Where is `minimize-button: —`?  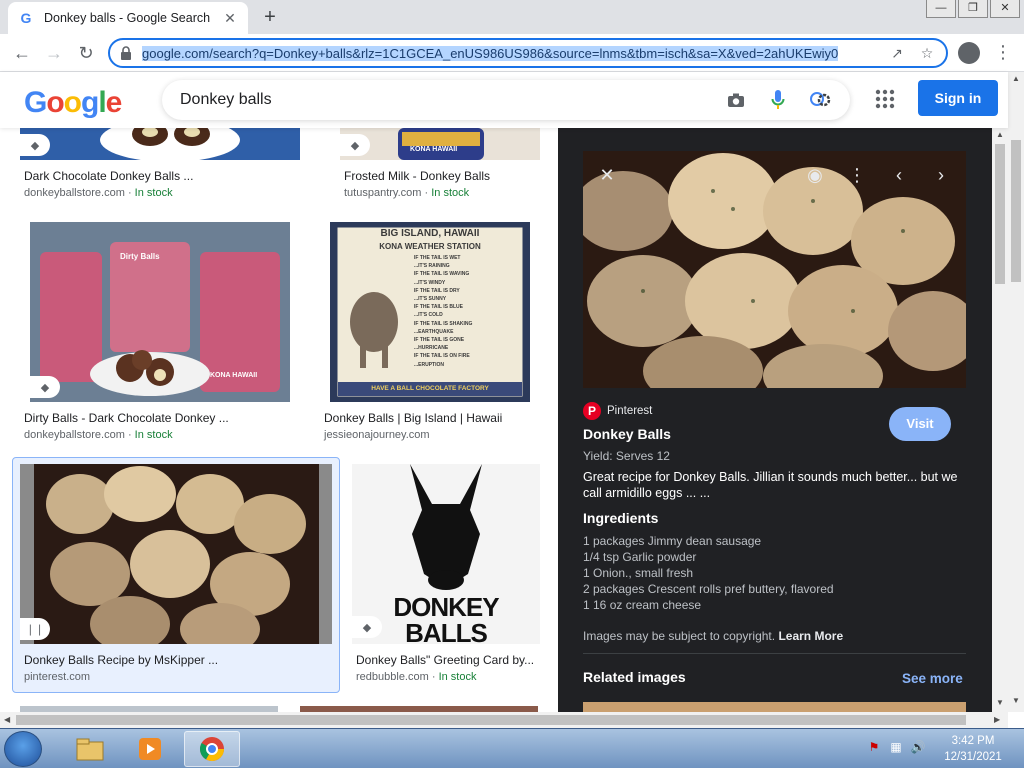 minimize-button: — is located at coordinates (941, 9).